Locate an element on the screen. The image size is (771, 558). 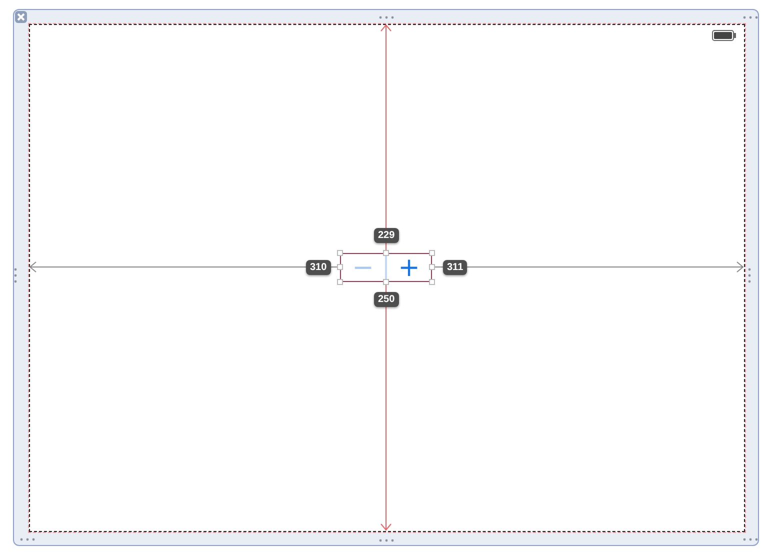
increment-button: + is located at coordinates (409, 267).